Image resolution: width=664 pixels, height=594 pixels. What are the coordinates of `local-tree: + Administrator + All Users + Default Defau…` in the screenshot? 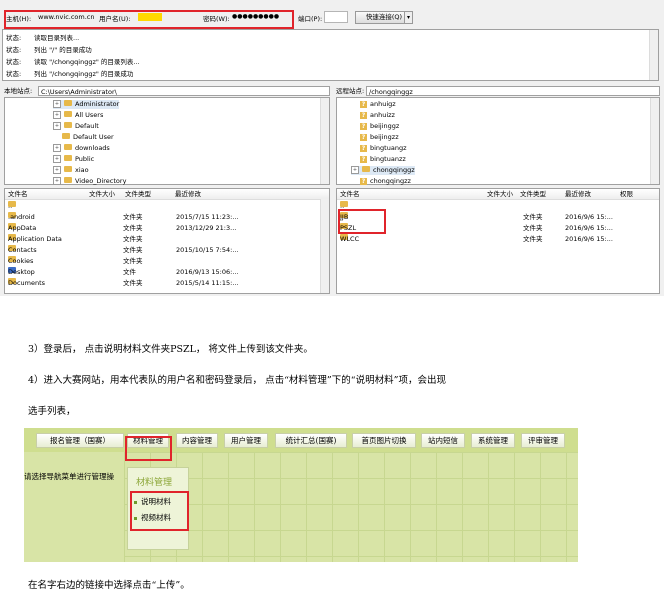 It's located at (167, 141).